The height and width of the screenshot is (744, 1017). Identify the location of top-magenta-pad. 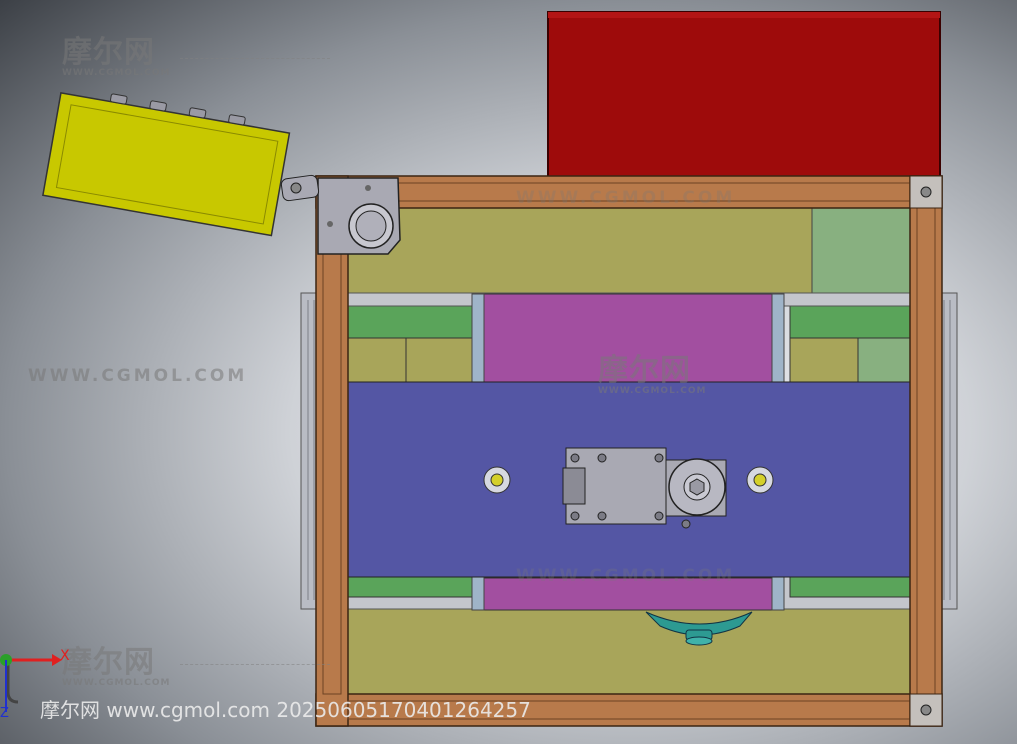
(628, 338).